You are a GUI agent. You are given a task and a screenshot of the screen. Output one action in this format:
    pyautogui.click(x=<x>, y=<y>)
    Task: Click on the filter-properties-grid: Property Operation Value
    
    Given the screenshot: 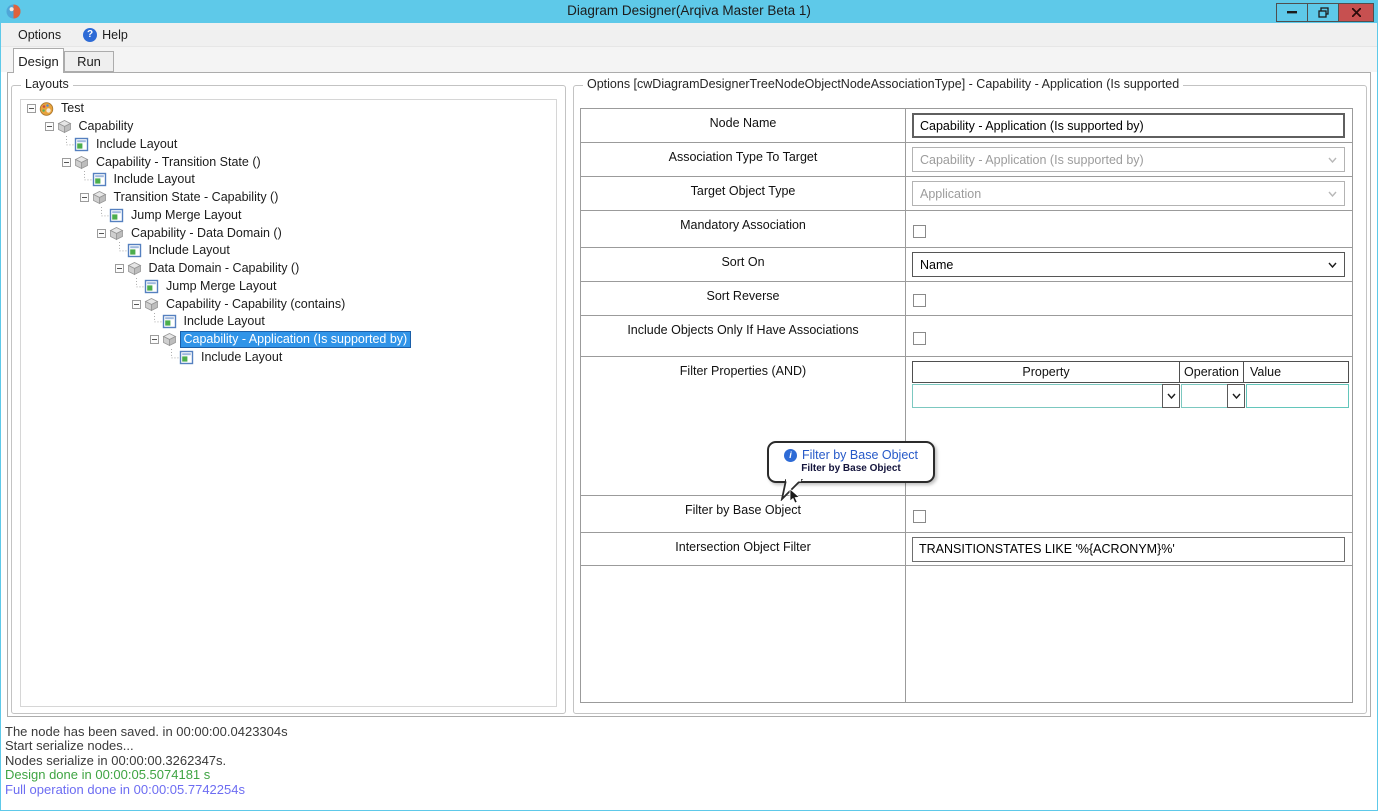 What is the action you would take?
    pyautogui.click(x=1130, y=384)
    